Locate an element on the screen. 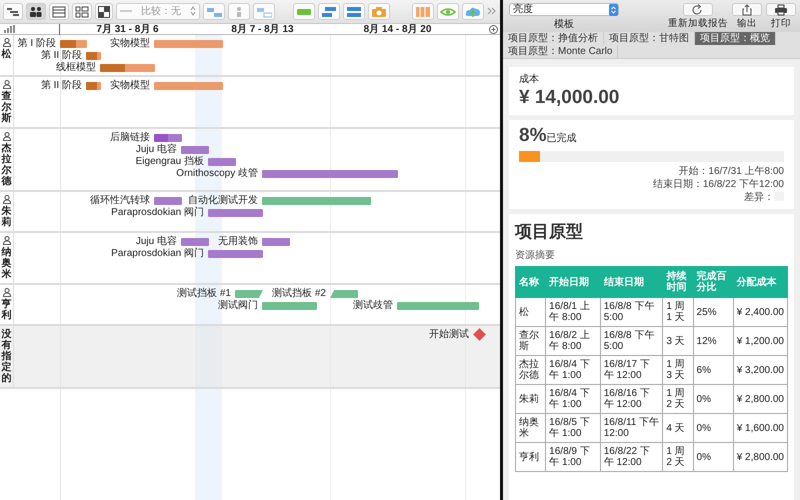  eye-icon is located at coordinates (448, 12).